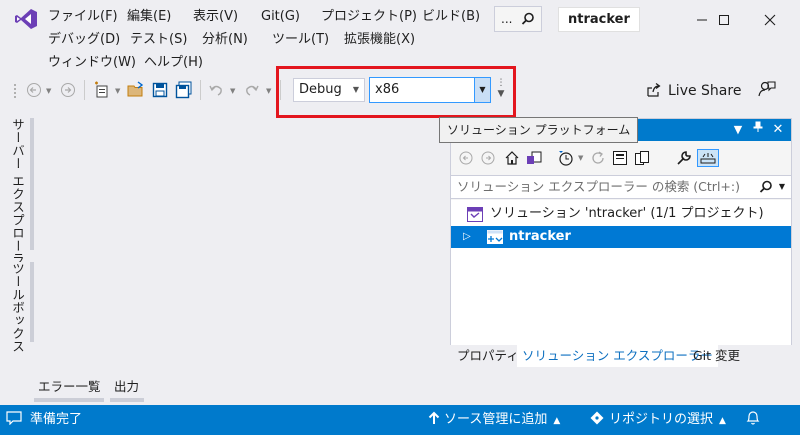  I want to click on menu-view: 表示(V), so click(215, 17).